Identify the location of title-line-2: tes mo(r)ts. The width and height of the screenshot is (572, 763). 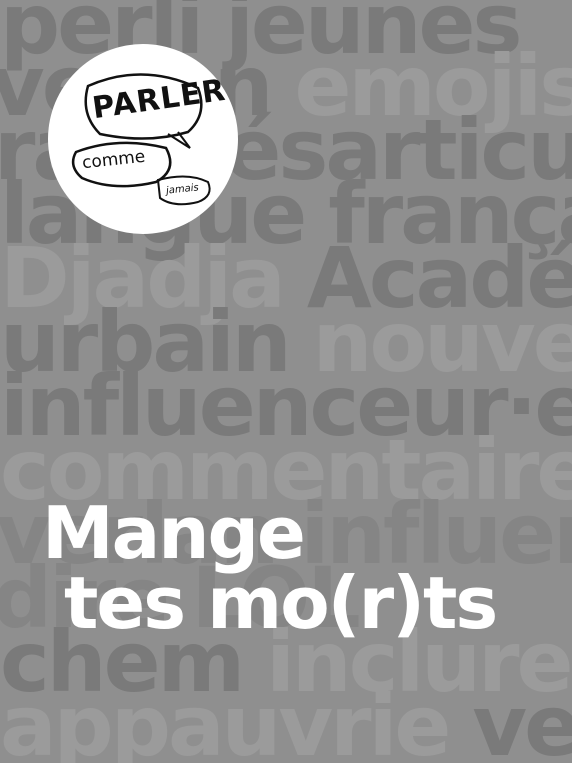
(281, 603).